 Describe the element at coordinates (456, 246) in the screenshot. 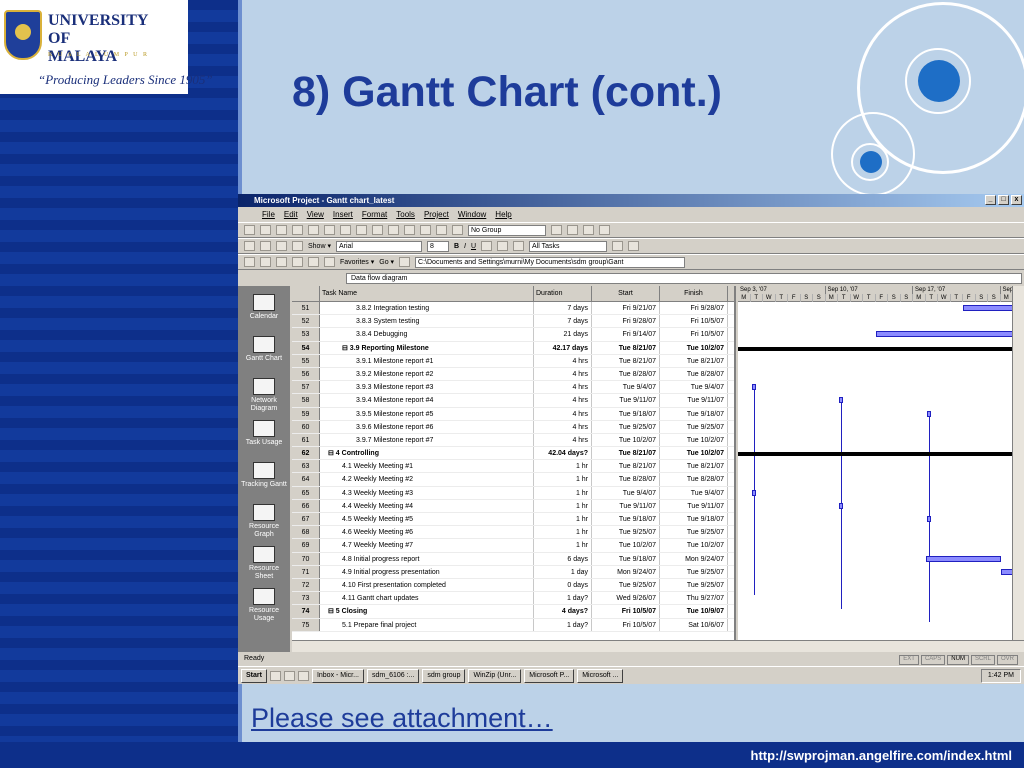

I see `bold-button: B` at that location.